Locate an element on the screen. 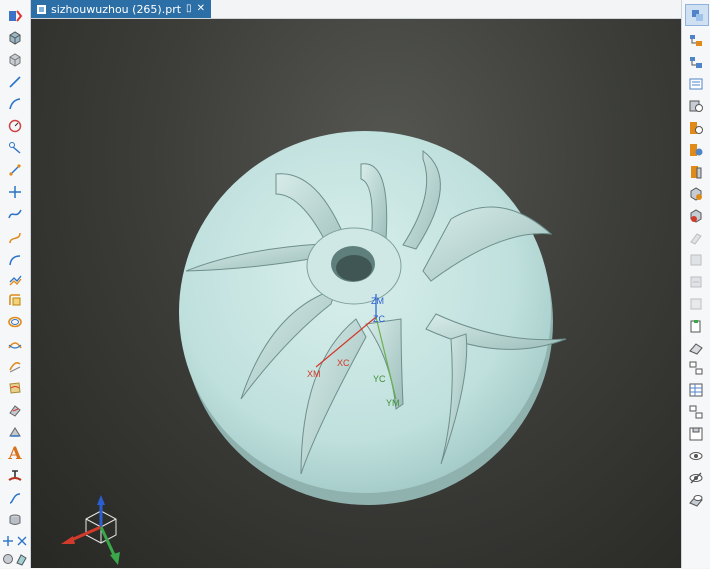 This screenshot has height=569, width=710. axis-label-xm: XM is located at coordinates (314, 374).